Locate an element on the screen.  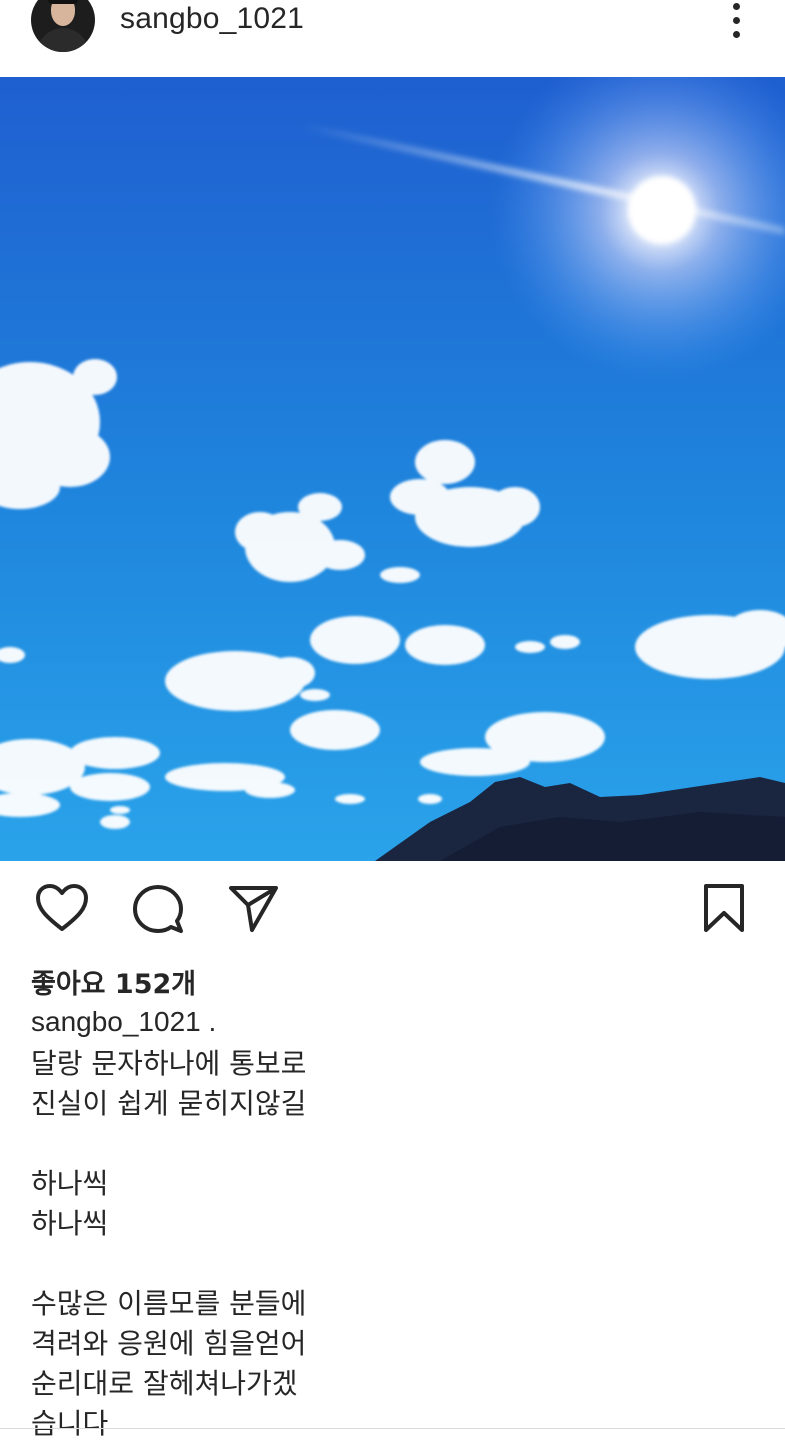
post-username: sangbo_1021 is located at coordinates (212, 19).